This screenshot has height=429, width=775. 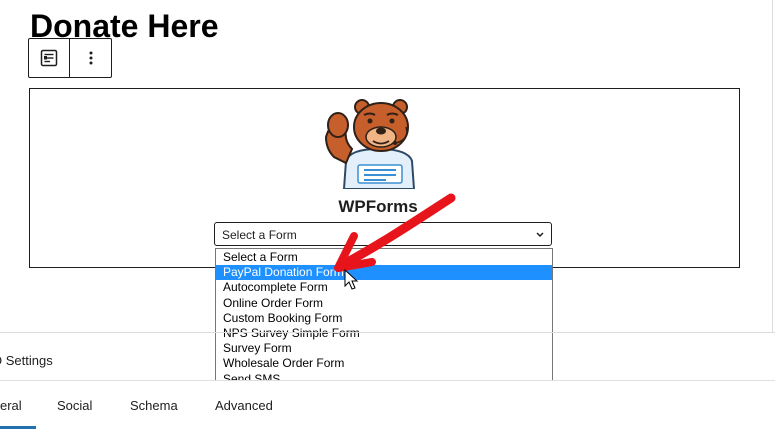 I want to click on form-icon, so click(x=49, y=58).